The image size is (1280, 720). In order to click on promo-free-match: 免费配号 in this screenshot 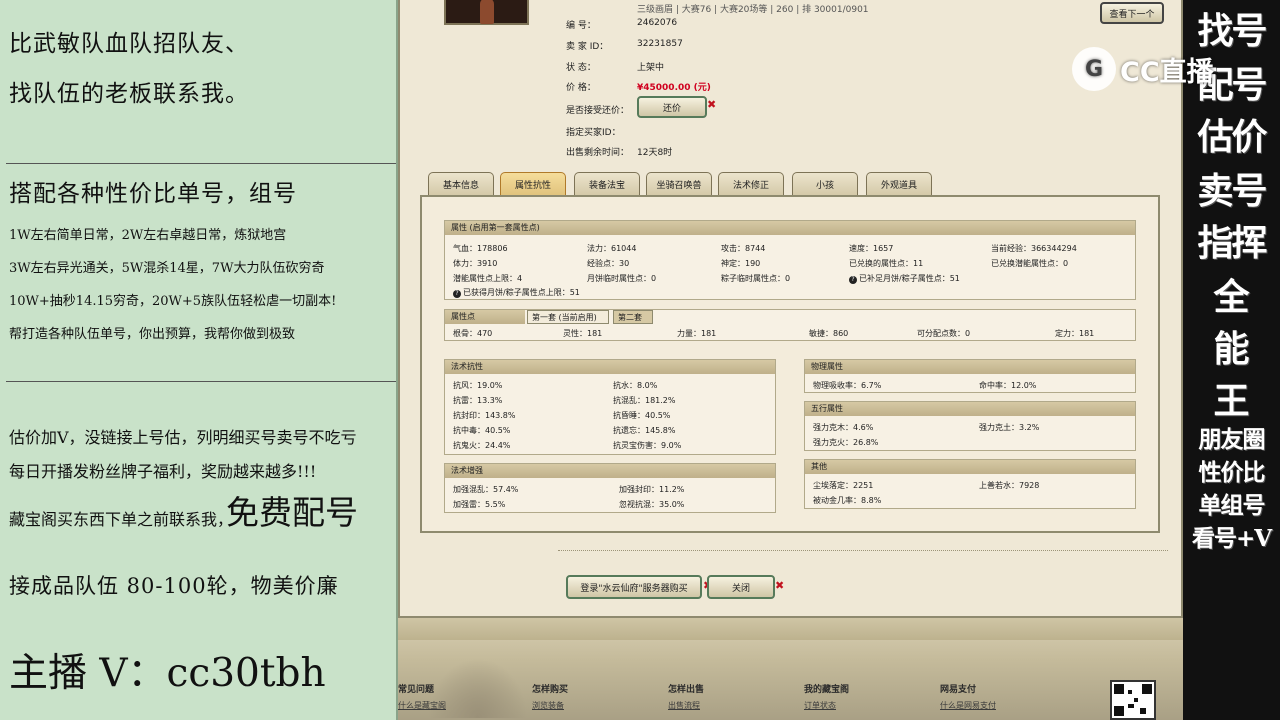, I will do `click(292, 512)`.